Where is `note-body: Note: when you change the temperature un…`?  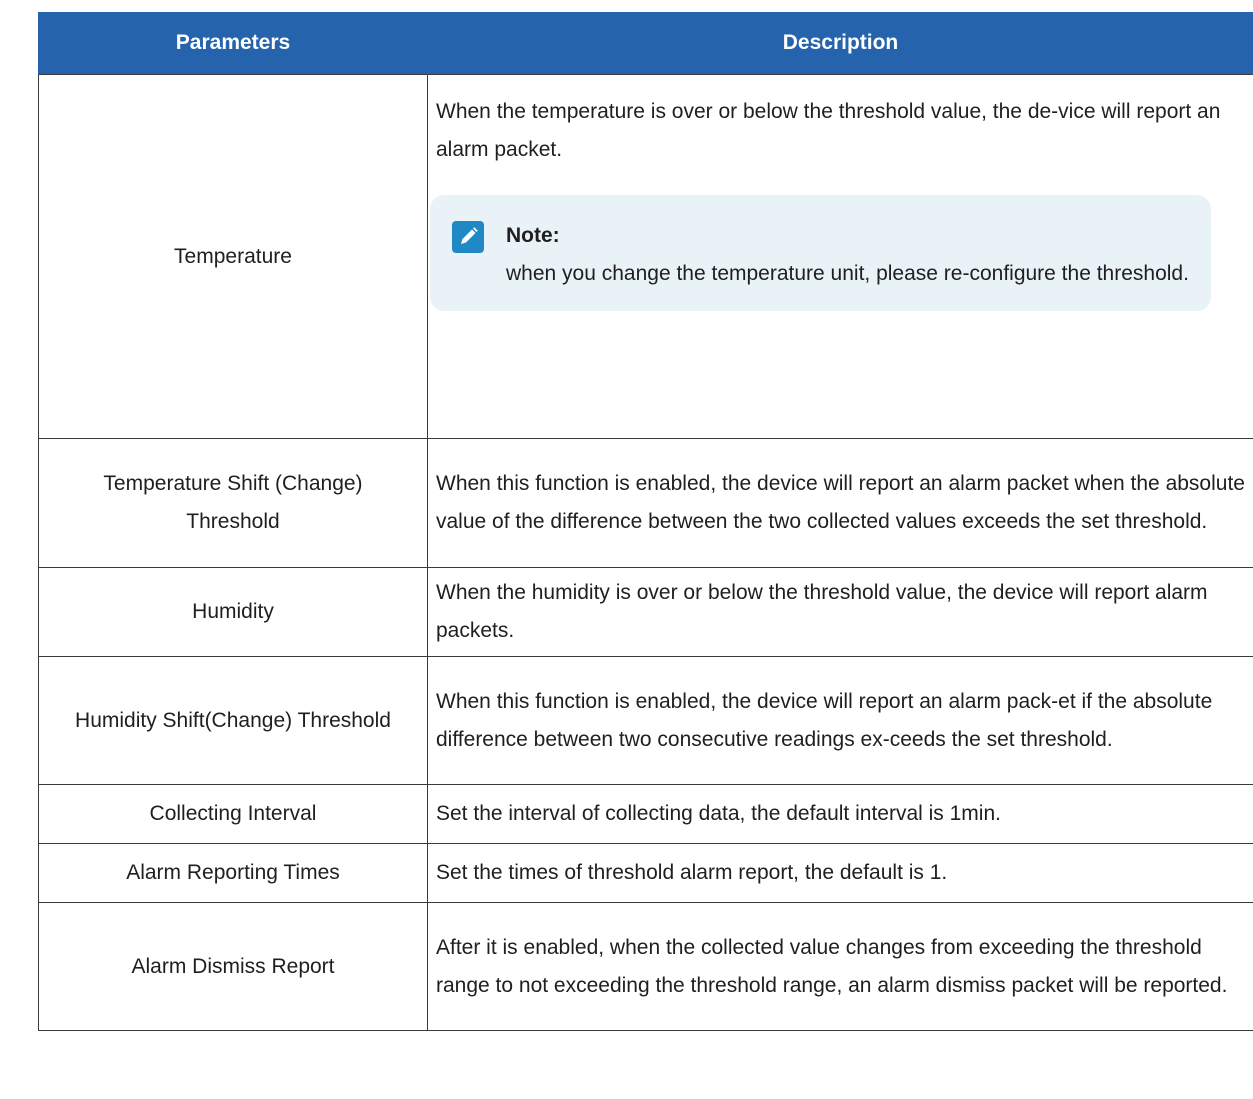 note-body: Note: when you change the temperature un… is located at coordinates (847, 255).